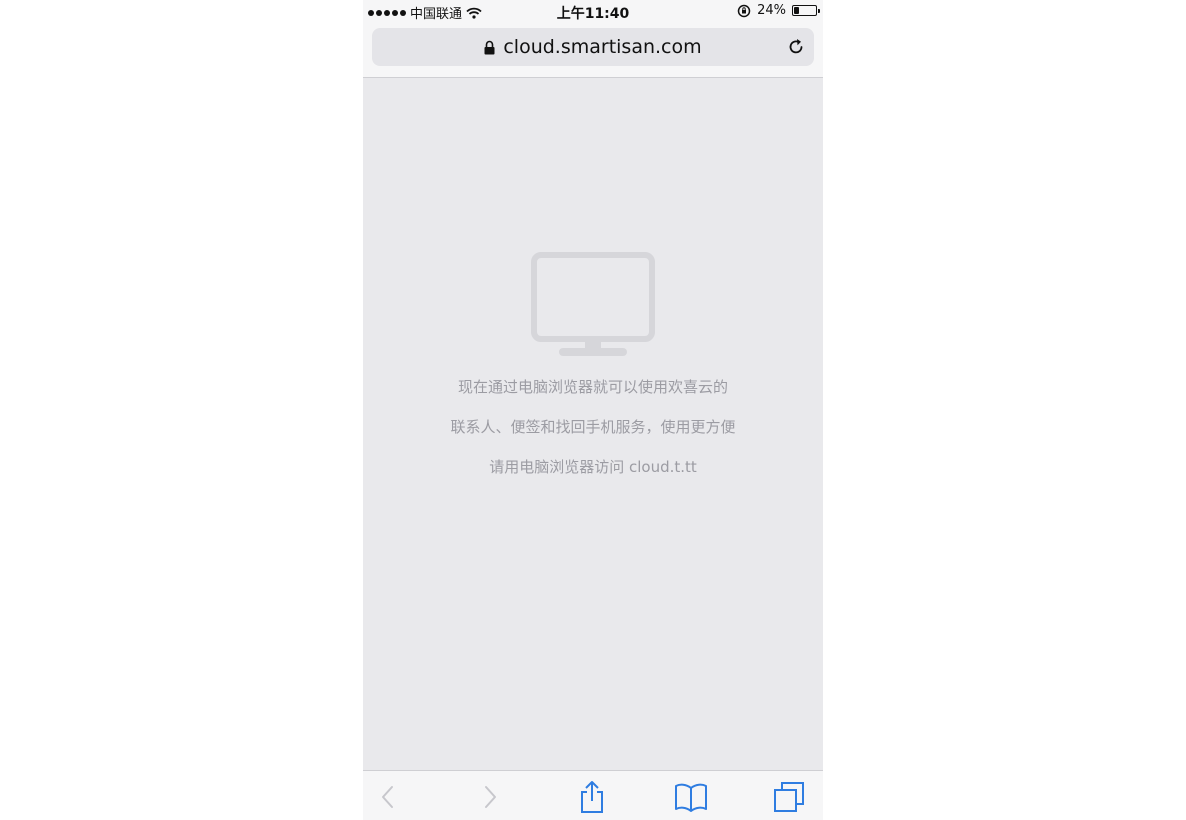 Image resolution: width=1186 pixels, height=820 pixels. What do you see at coordinates (593, 427) in the screenshot?
I see `message-line-2: 联系人、便签和找回手机服务，使用更方便` at bounding box center [593, 427].